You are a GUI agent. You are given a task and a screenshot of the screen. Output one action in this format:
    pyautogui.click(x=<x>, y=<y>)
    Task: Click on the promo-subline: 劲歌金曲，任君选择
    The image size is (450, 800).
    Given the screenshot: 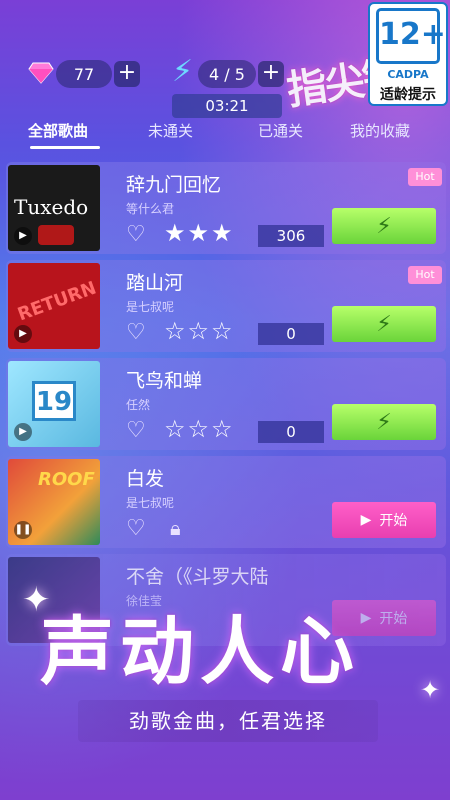 What is the action you would take?
    pyautogui.click(x=228, y=721)
    